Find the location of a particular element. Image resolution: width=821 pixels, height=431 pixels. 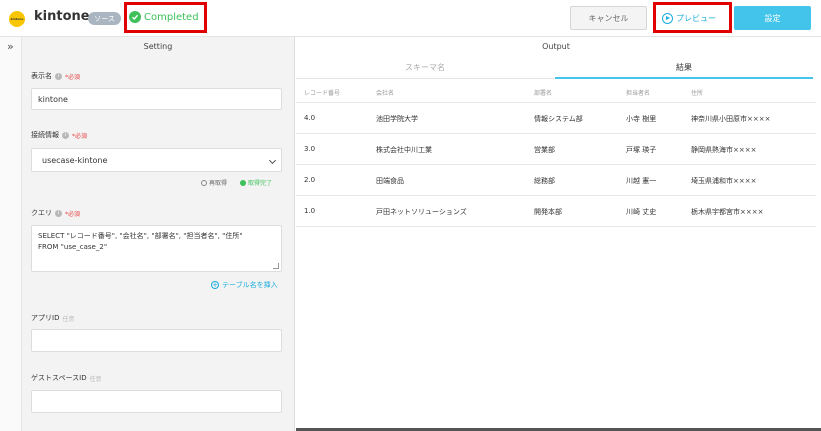

insert-table-link: + テーブル名を挿入 is located at coordinates (244, 285).